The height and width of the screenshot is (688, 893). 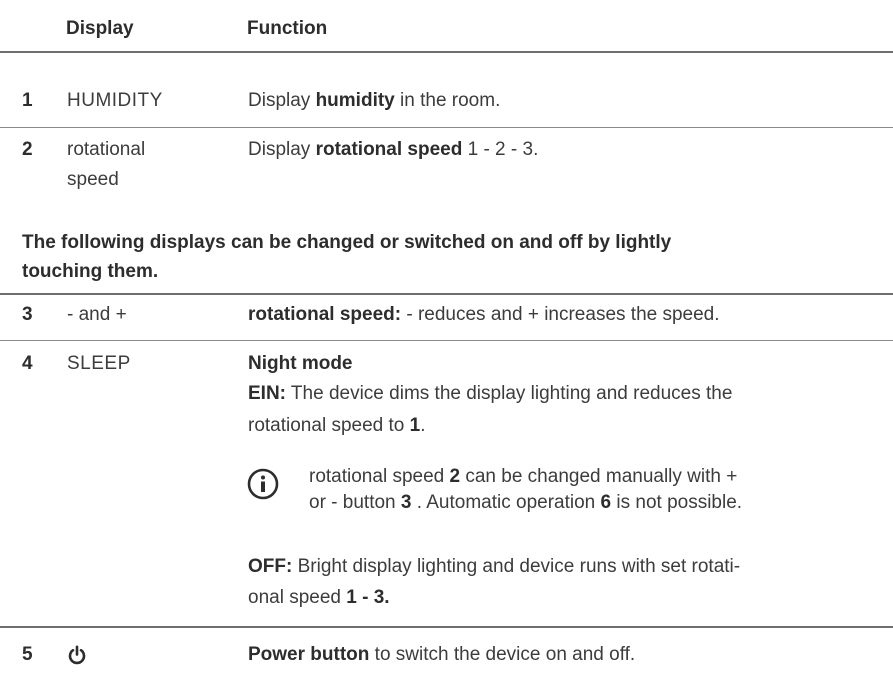 What do you see at coordinates (337, 425) in the screenshot?
I see `ein-line2: rotational speed to 1.` at bounding box center [337, 425].